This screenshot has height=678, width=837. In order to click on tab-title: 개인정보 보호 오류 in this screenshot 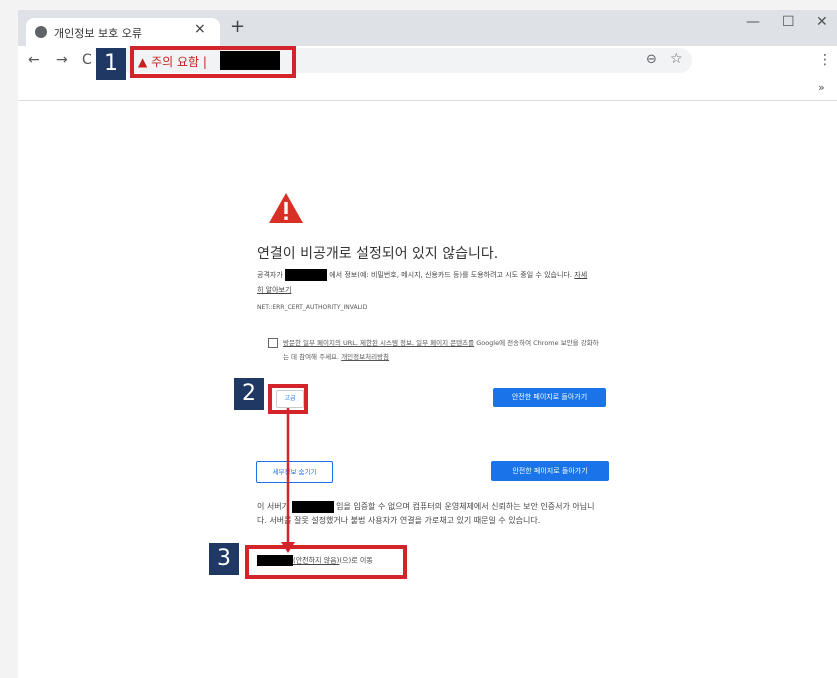, I will do `click(98, 33)`.